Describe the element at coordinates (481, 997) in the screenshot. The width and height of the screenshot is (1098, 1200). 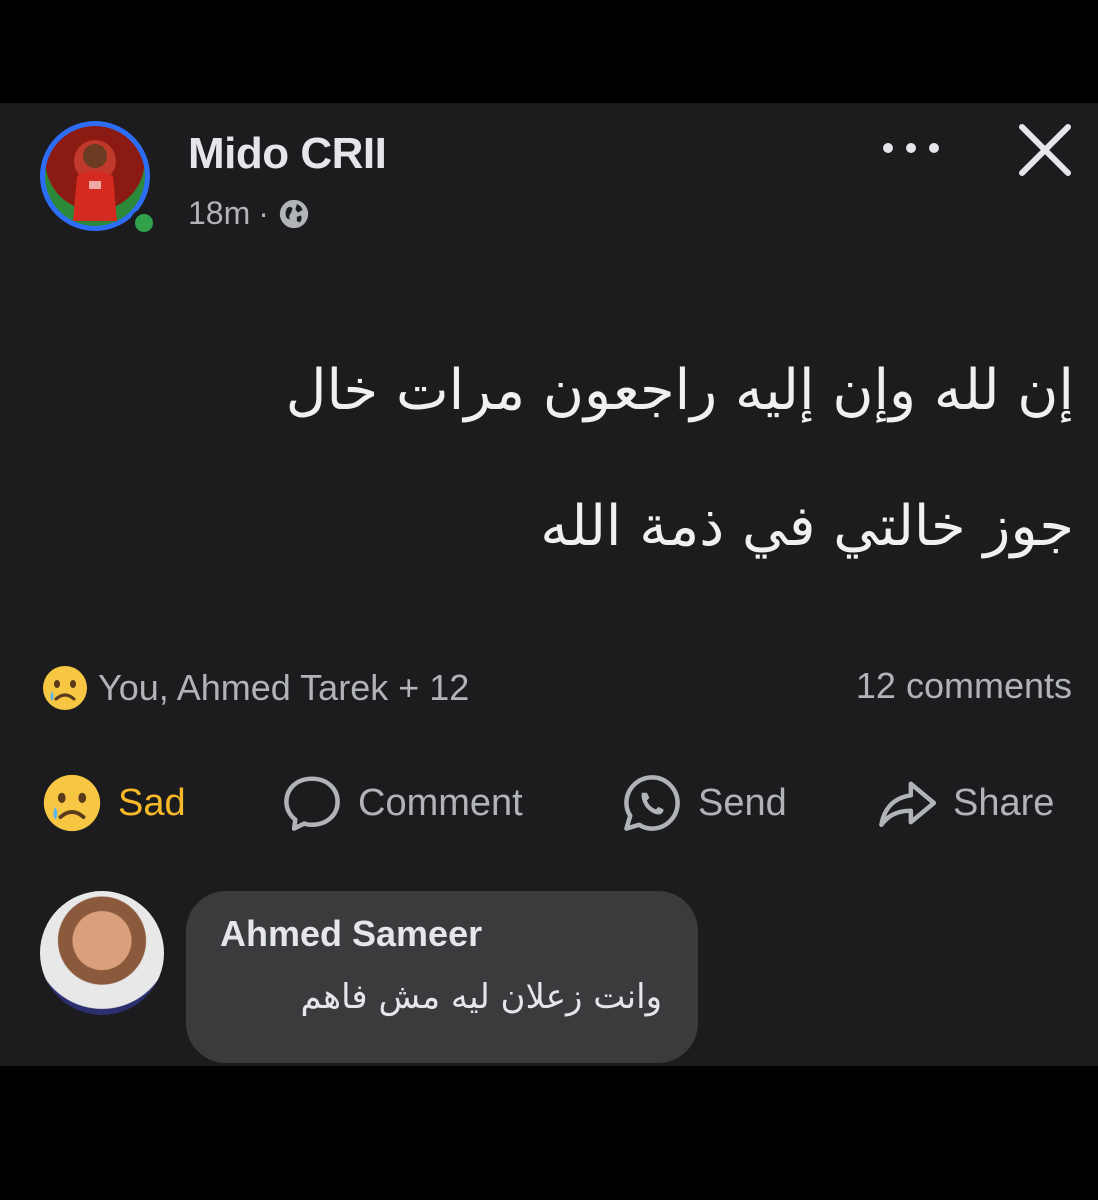
I see `comment-text: وانت زعلان ليه مش فاهم` at that location.